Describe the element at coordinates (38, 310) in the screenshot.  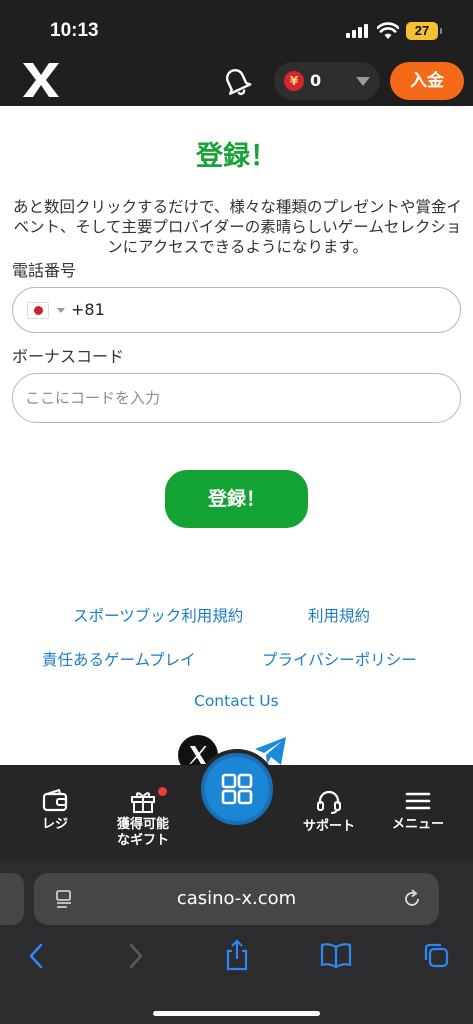
I see `japan-flag-icon` at that location.